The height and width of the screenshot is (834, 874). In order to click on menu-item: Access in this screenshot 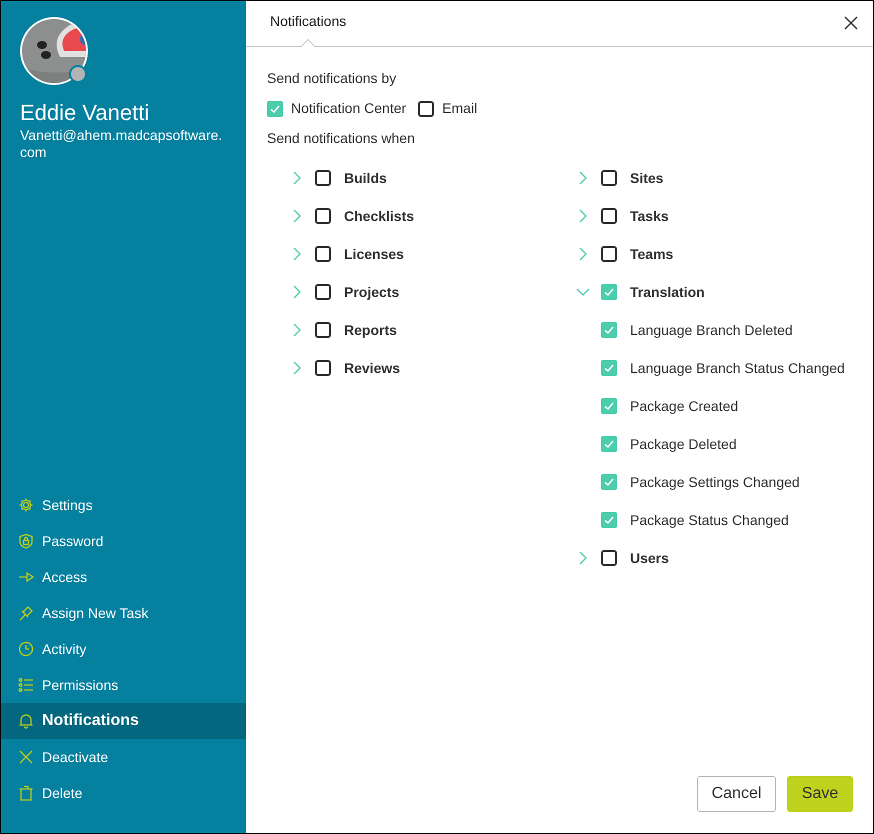, I will do `click(123, 577)`.